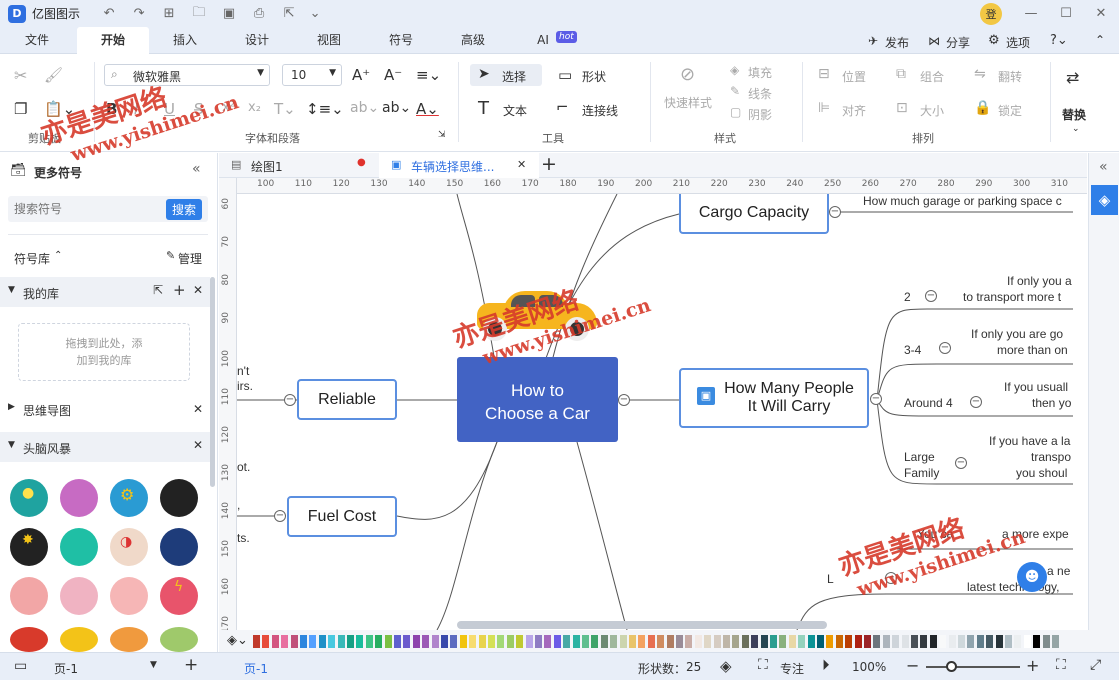 Image resolution: width=1119 pixels, height=680 pixels. Describe the element at coordinates (935, 534) in the screenshot. I see `lower-text-1: You ca` at that location.